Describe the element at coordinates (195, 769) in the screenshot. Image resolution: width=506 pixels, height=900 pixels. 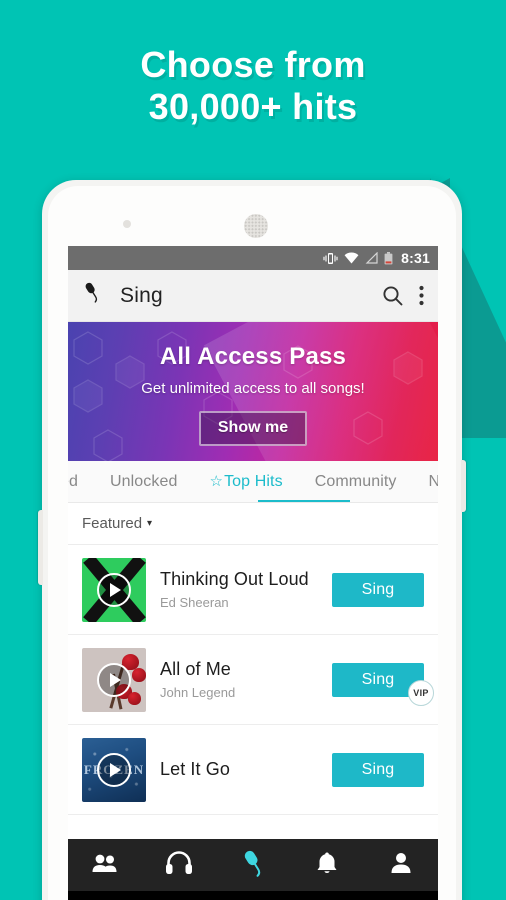
I see `song-title: Let It Go` at that location.